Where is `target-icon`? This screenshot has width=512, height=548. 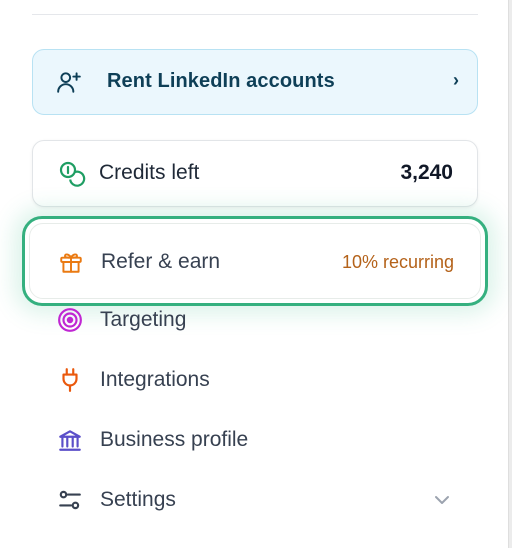 target-icon is located at coordinates (70, 320).